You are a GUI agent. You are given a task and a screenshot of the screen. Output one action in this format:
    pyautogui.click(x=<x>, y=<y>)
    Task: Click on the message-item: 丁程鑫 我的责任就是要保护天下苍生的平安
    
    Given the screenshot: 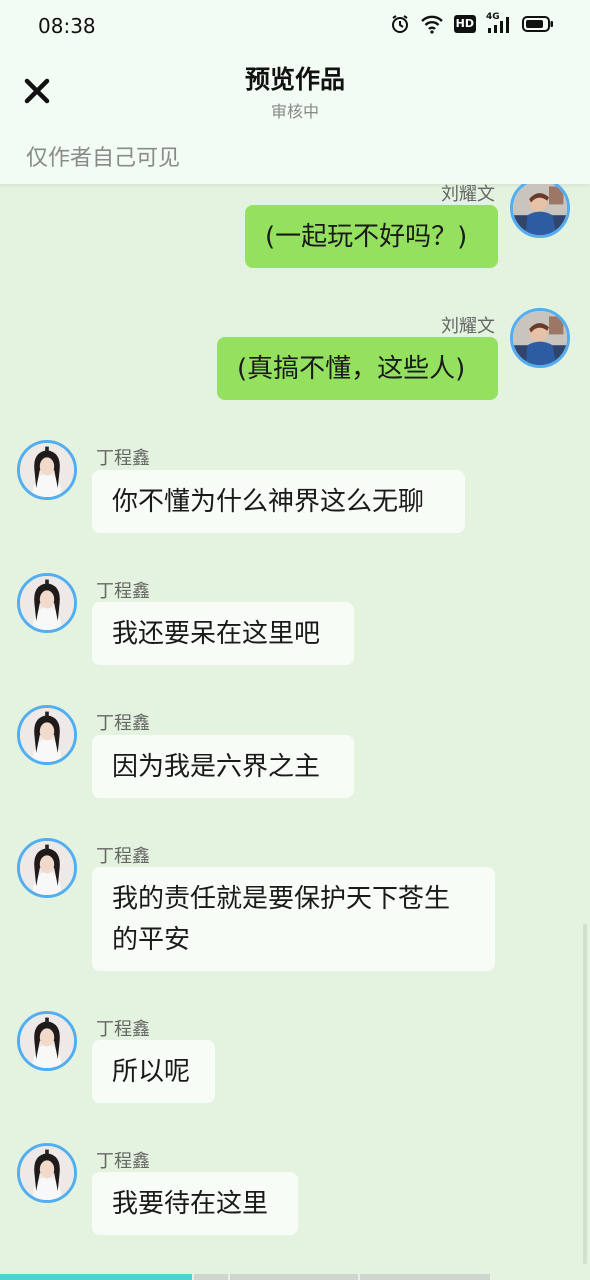 What is the action you would take?
    pyautogui.click(x=295, y=908)
    